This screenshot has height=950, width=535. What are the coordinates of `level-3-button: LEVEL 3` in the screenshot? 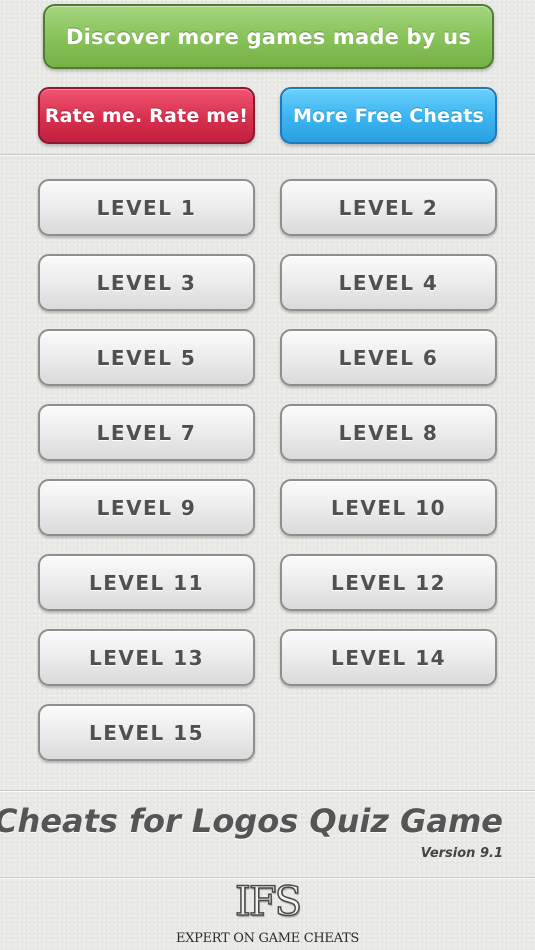 It's located at (146, 282).